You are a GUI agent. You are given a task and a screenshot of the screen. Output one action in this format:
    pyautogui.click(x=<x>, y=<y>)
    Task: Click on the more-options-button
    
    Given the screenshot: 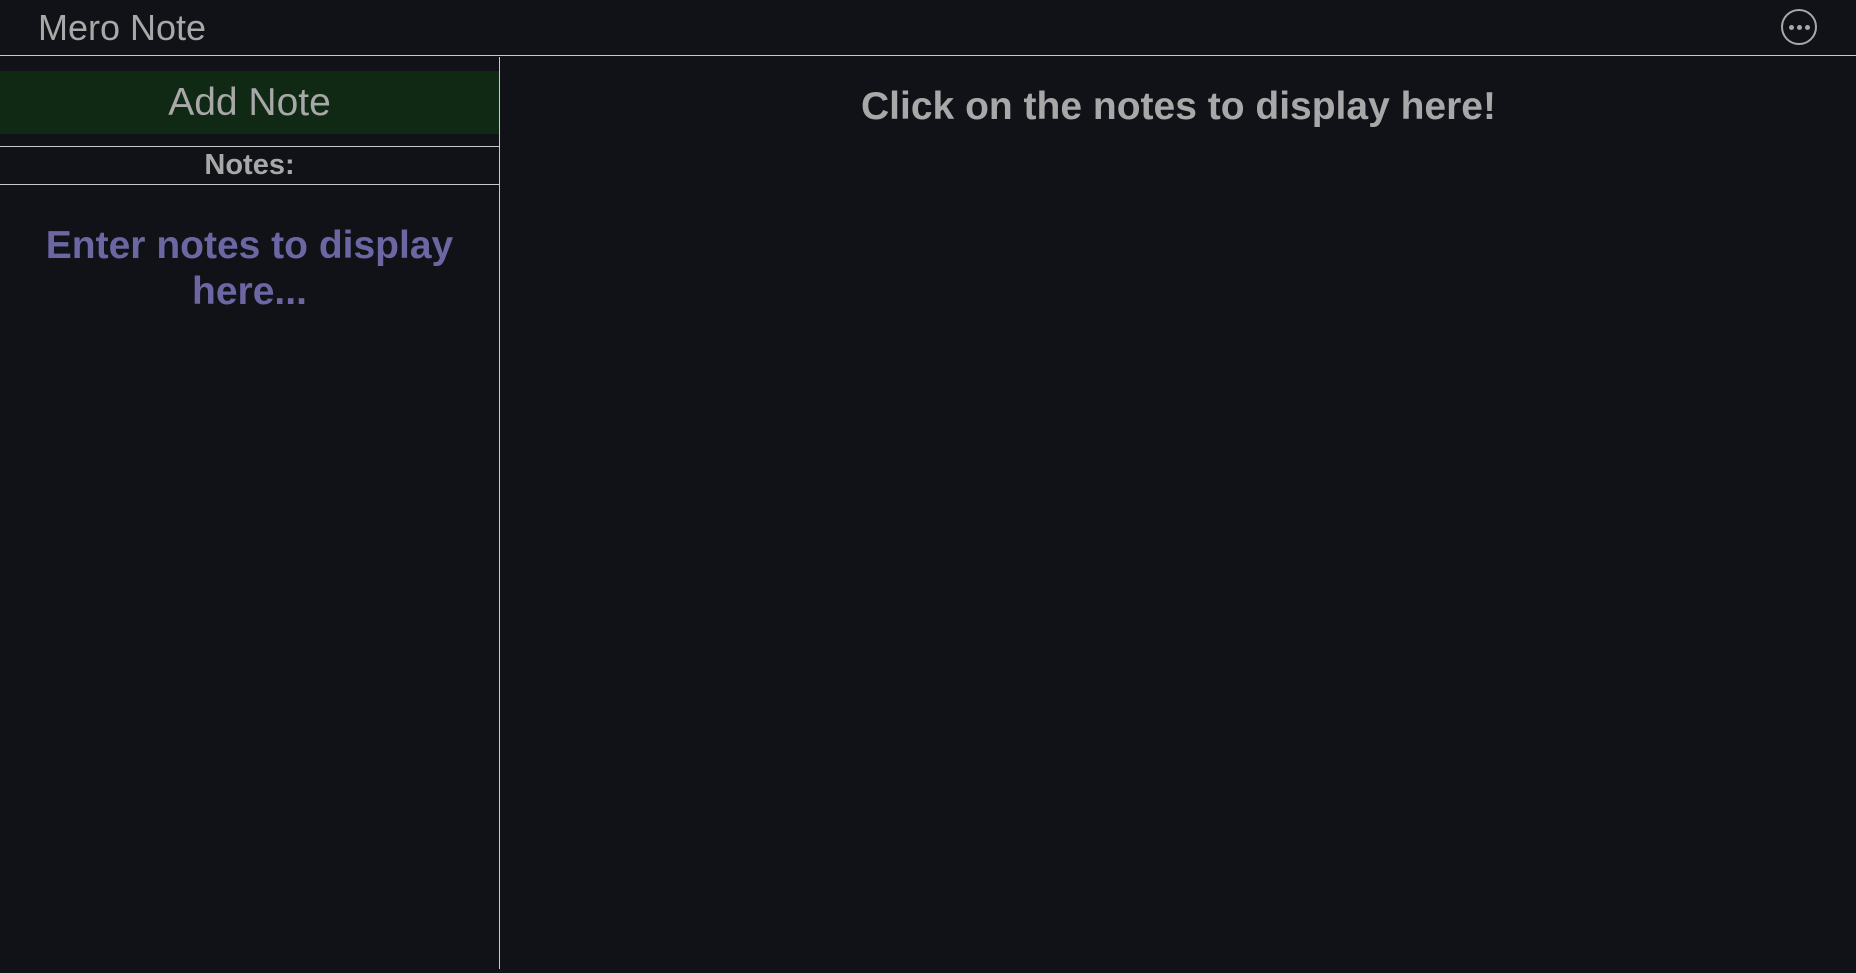 What is the action you would take?
    pyautogui.click(x=1799, y=27)
    